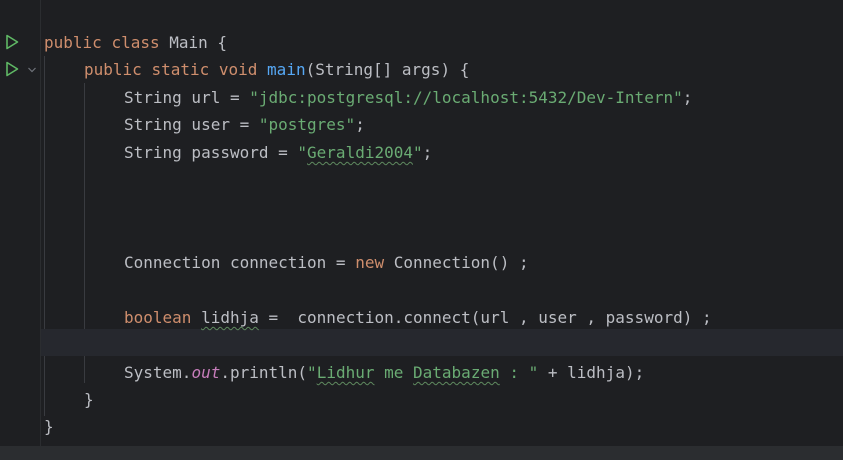 This screenshot has width=843, height=460. Describe the element at coordinates (191, 124) in the screenshot. I see `declaration: String user =` at that location.